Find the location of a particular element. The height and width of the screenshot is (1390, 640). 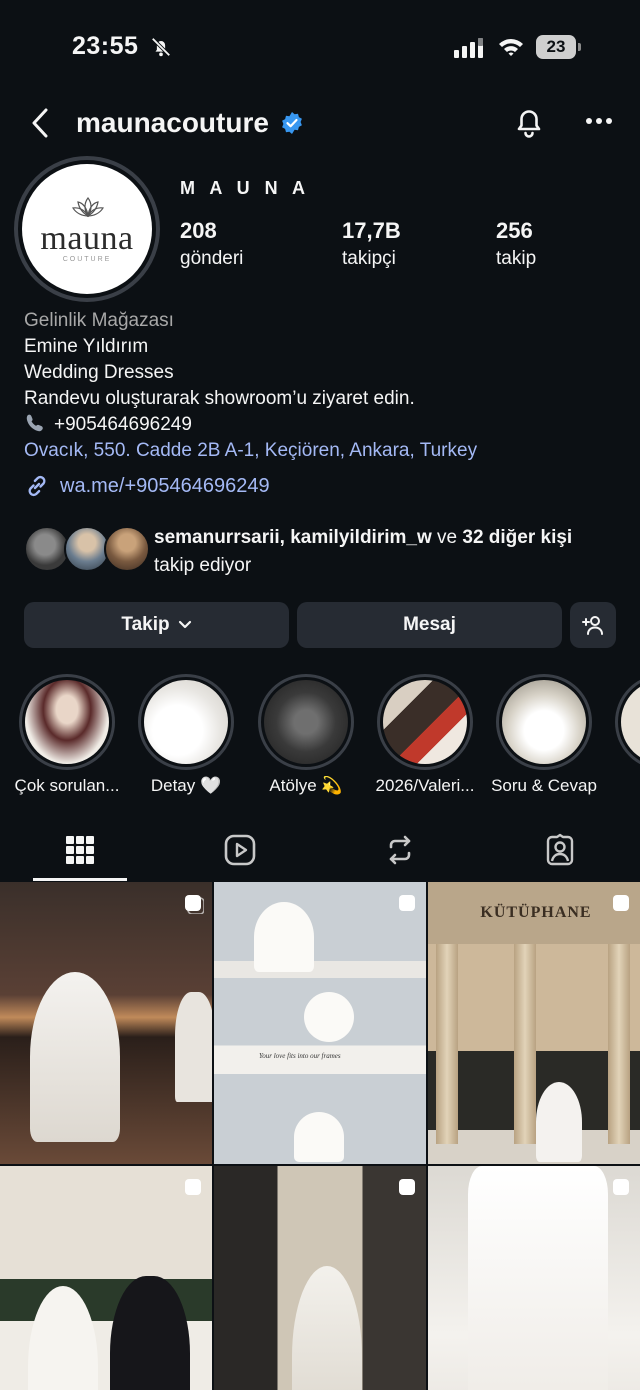

bio-line-tagline: Wedding Dresses is located at coordinates (99, 372).